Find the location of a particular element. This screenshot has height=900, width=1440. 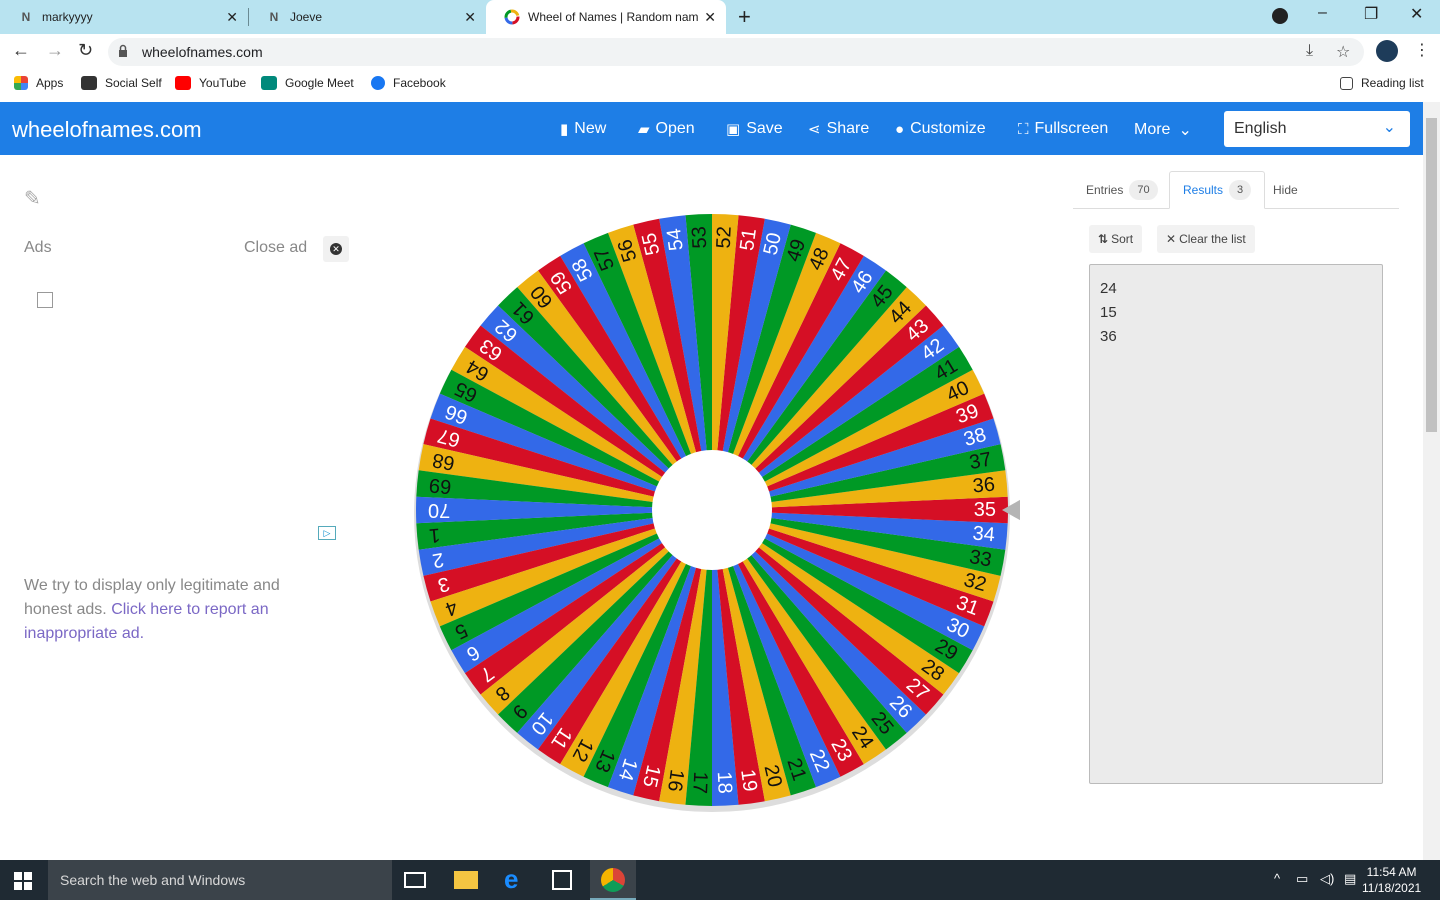

wheel-entry-label: 33 is located at coordinates (981, 559).